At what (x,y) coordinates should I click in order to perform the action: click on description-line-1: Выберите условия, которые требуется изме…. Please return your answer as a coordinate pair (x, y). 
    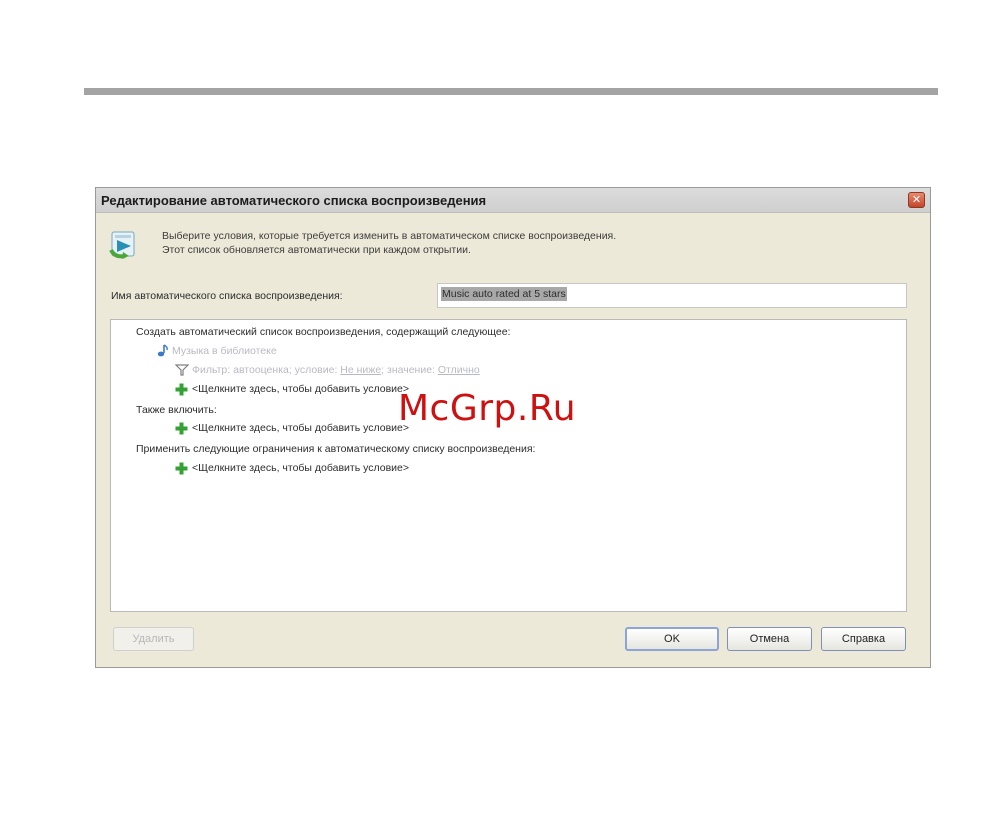
    Looking at the image, I should click on (389, 236).